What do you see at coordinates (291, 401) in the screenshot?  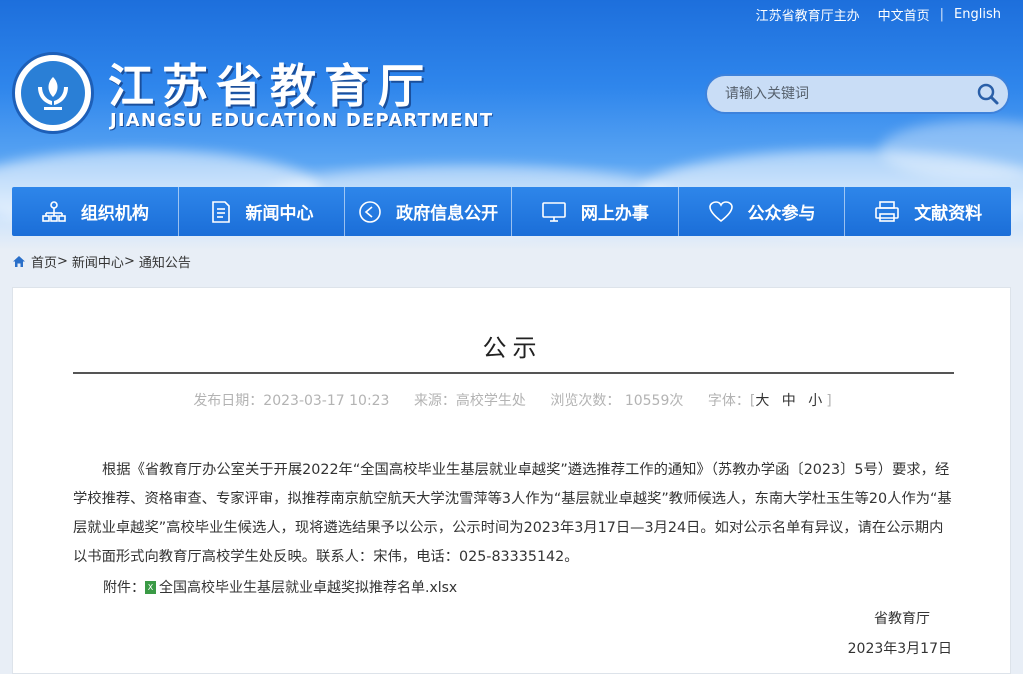 I see `publish-date: 发布日期：2023-03-17 10:23` at bounding box center [291, 401].